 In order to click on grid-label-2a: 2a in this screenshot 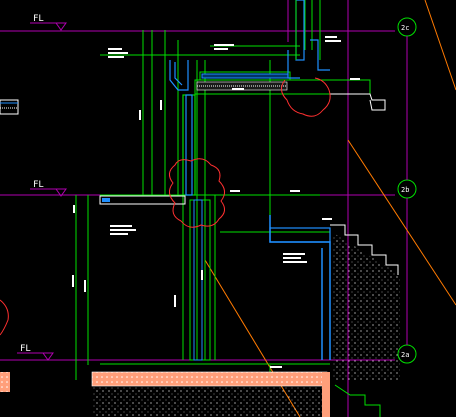, I will do `click(405, 355)`.